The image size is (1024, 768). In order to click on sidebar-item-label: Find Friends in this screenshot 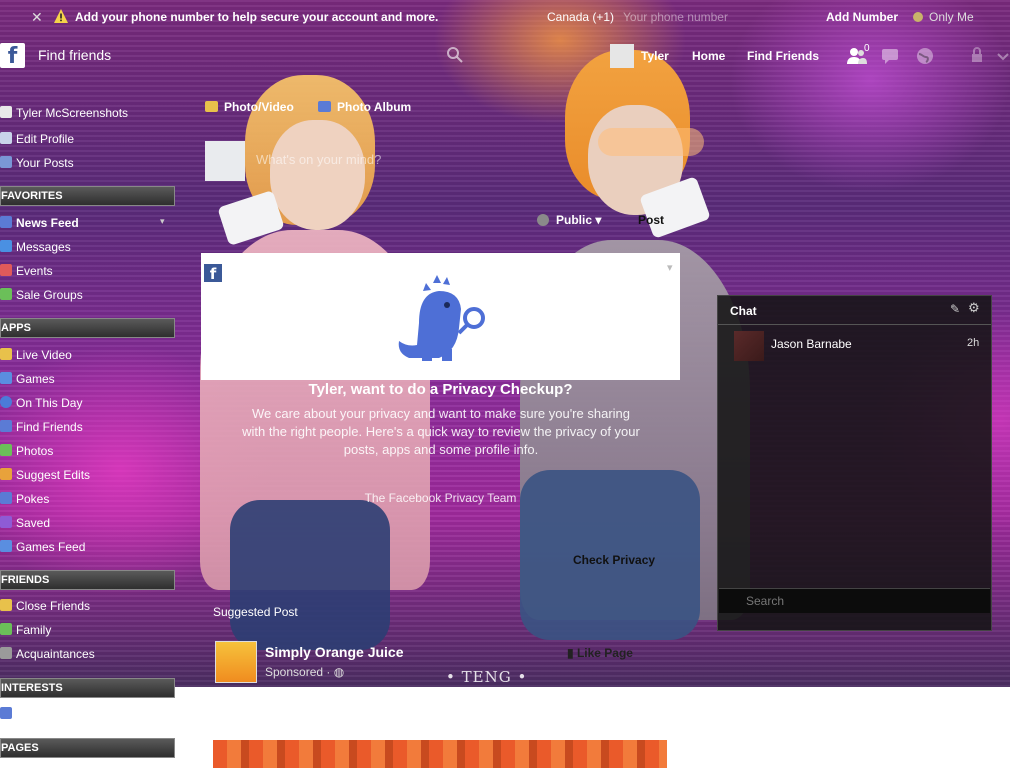, I will do `click(49, 427)`.